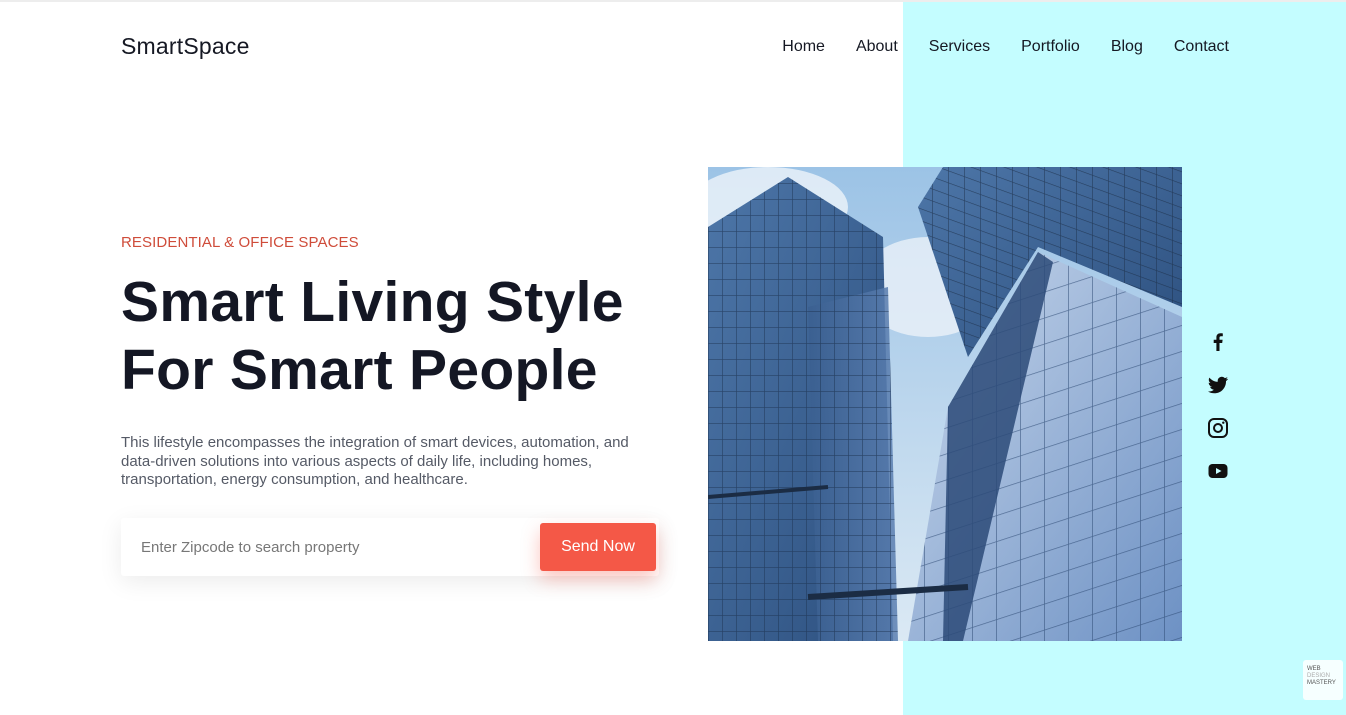 The image size is (1346, 715). I want to click on nav-home: Home, so click(803, 47).